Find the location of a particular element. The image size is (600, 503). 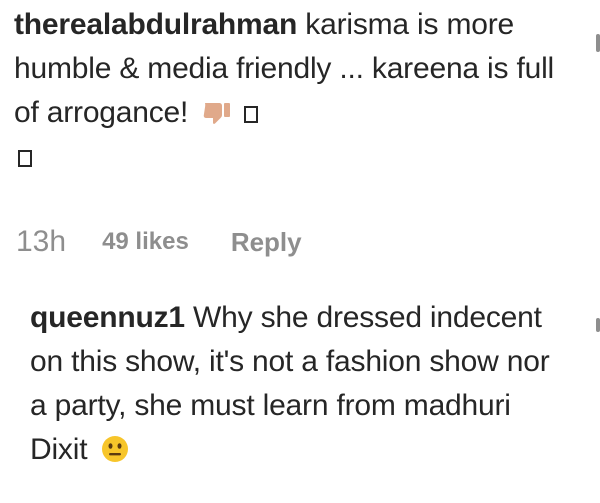

comment-timestamp: 13h is located at coordinates (41, 241).